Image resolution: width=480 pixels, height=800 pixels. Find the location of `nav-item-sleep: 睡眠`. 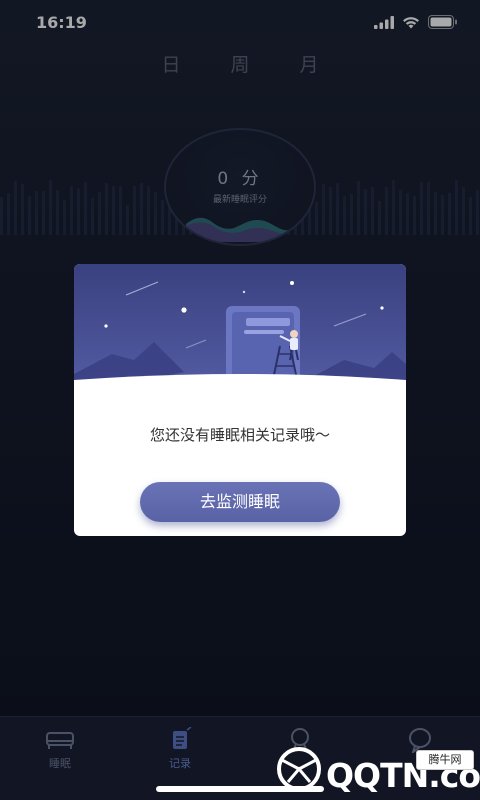

nav-item-sleep: 睡眠 is located at coordinates (60, 758).